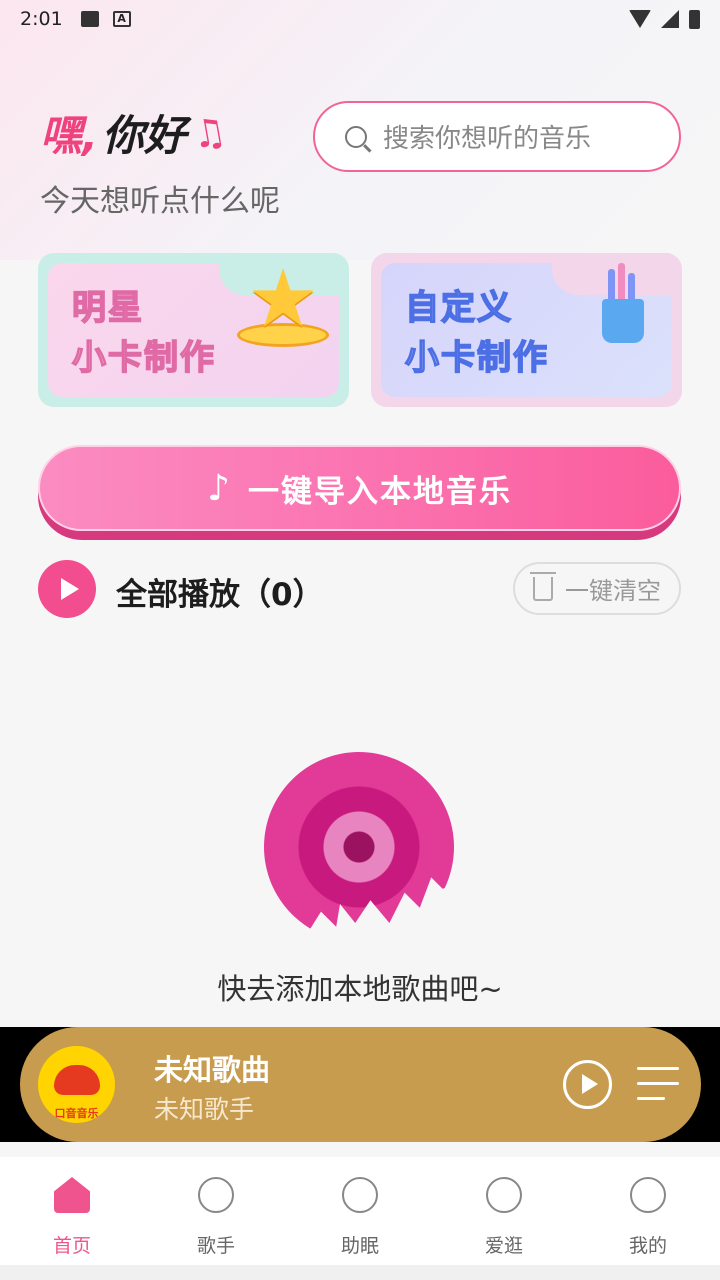 The width and height of the screenshot is (720, 1280). What do you see at coordinates (359, 847) in the screenshot?
I see `vinyl-disc-icon` at bounding box center [359, 847].